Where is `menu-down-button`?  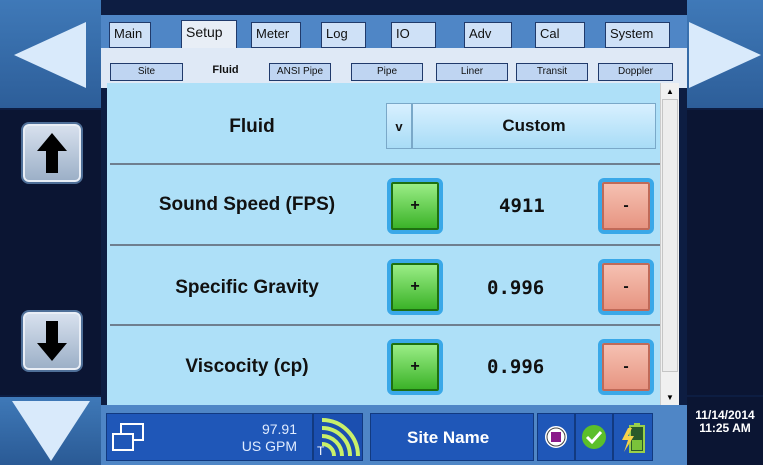 menu-down-button is located at coordinates (50, 431).